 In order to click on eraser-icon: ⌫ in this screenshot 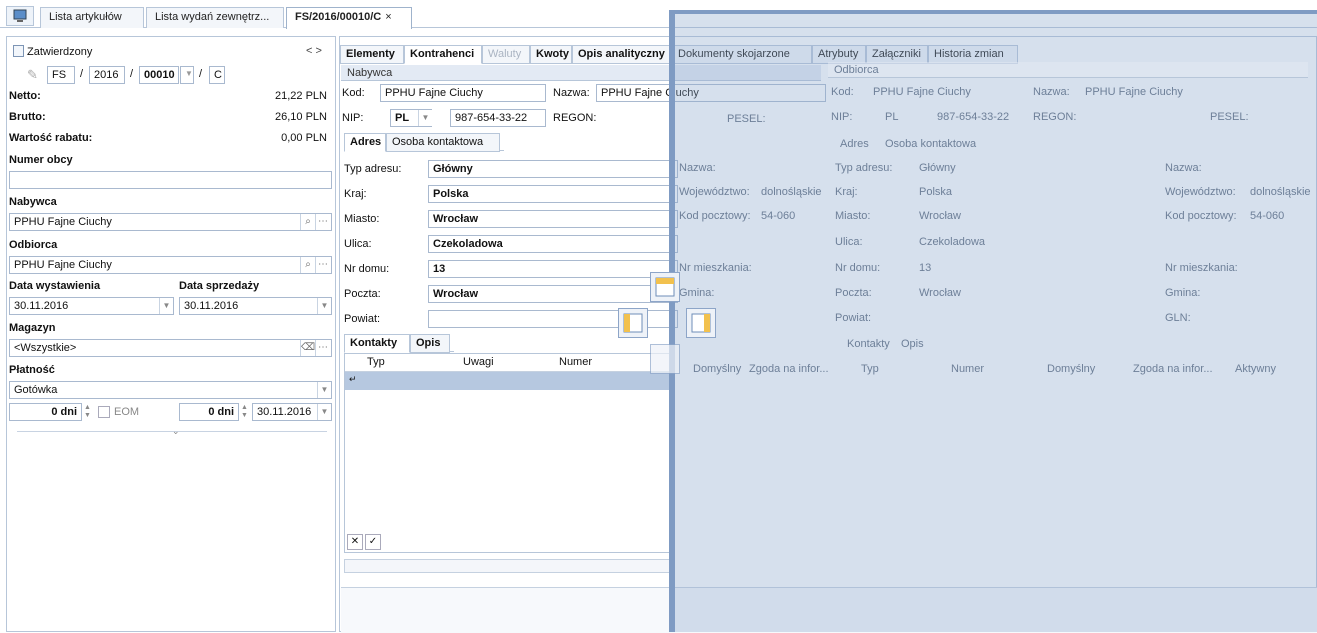, I will do `click(307, 348)`.